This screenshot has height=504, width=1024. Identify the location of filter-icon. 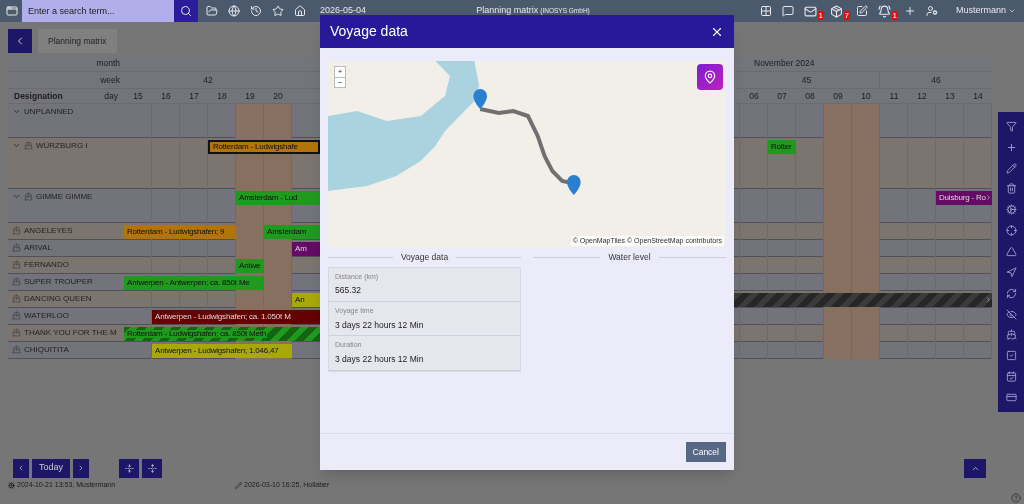
(1011, 126).